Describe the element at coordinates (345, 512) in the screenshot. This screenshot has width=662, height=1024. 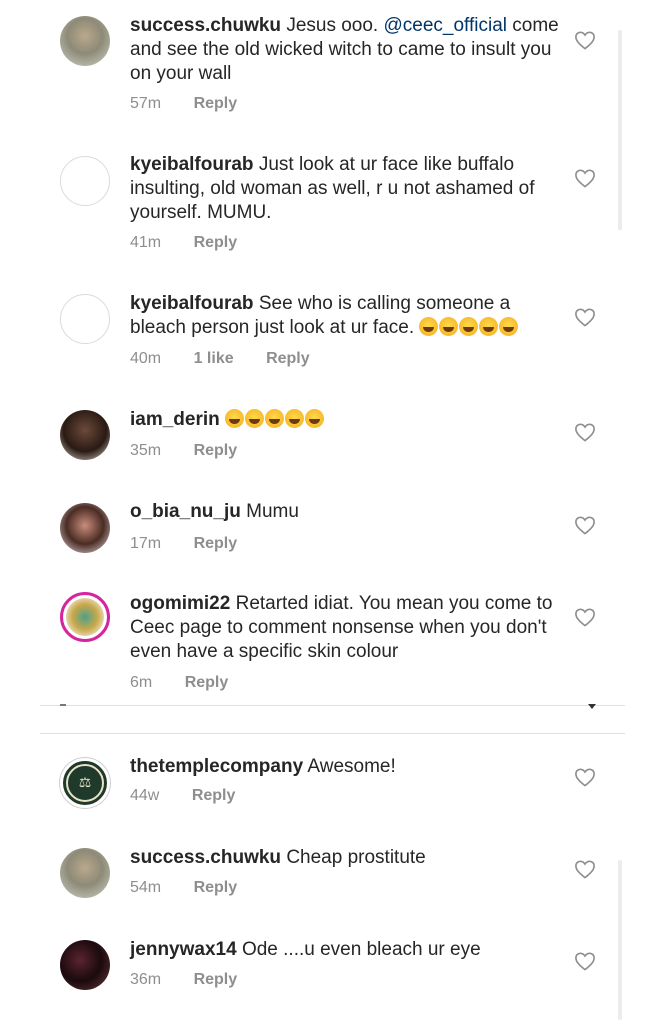
I see `comment-body: o_bia_nu_ju Mumu` at that location.